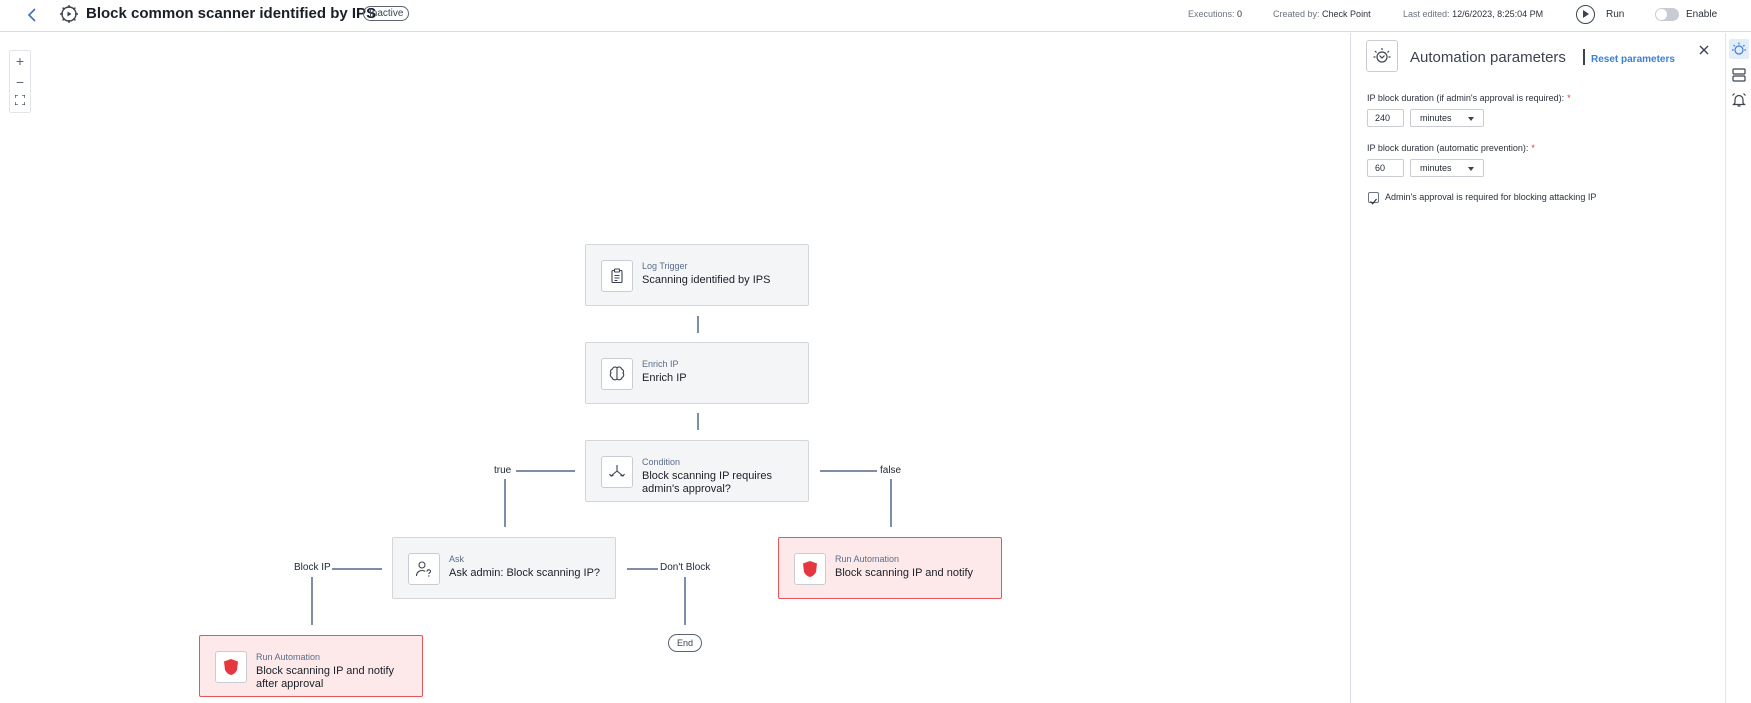  Describe the element at coordinates (1739, 100) in the screenshot. I see `alarm-bell-icon` at that location.